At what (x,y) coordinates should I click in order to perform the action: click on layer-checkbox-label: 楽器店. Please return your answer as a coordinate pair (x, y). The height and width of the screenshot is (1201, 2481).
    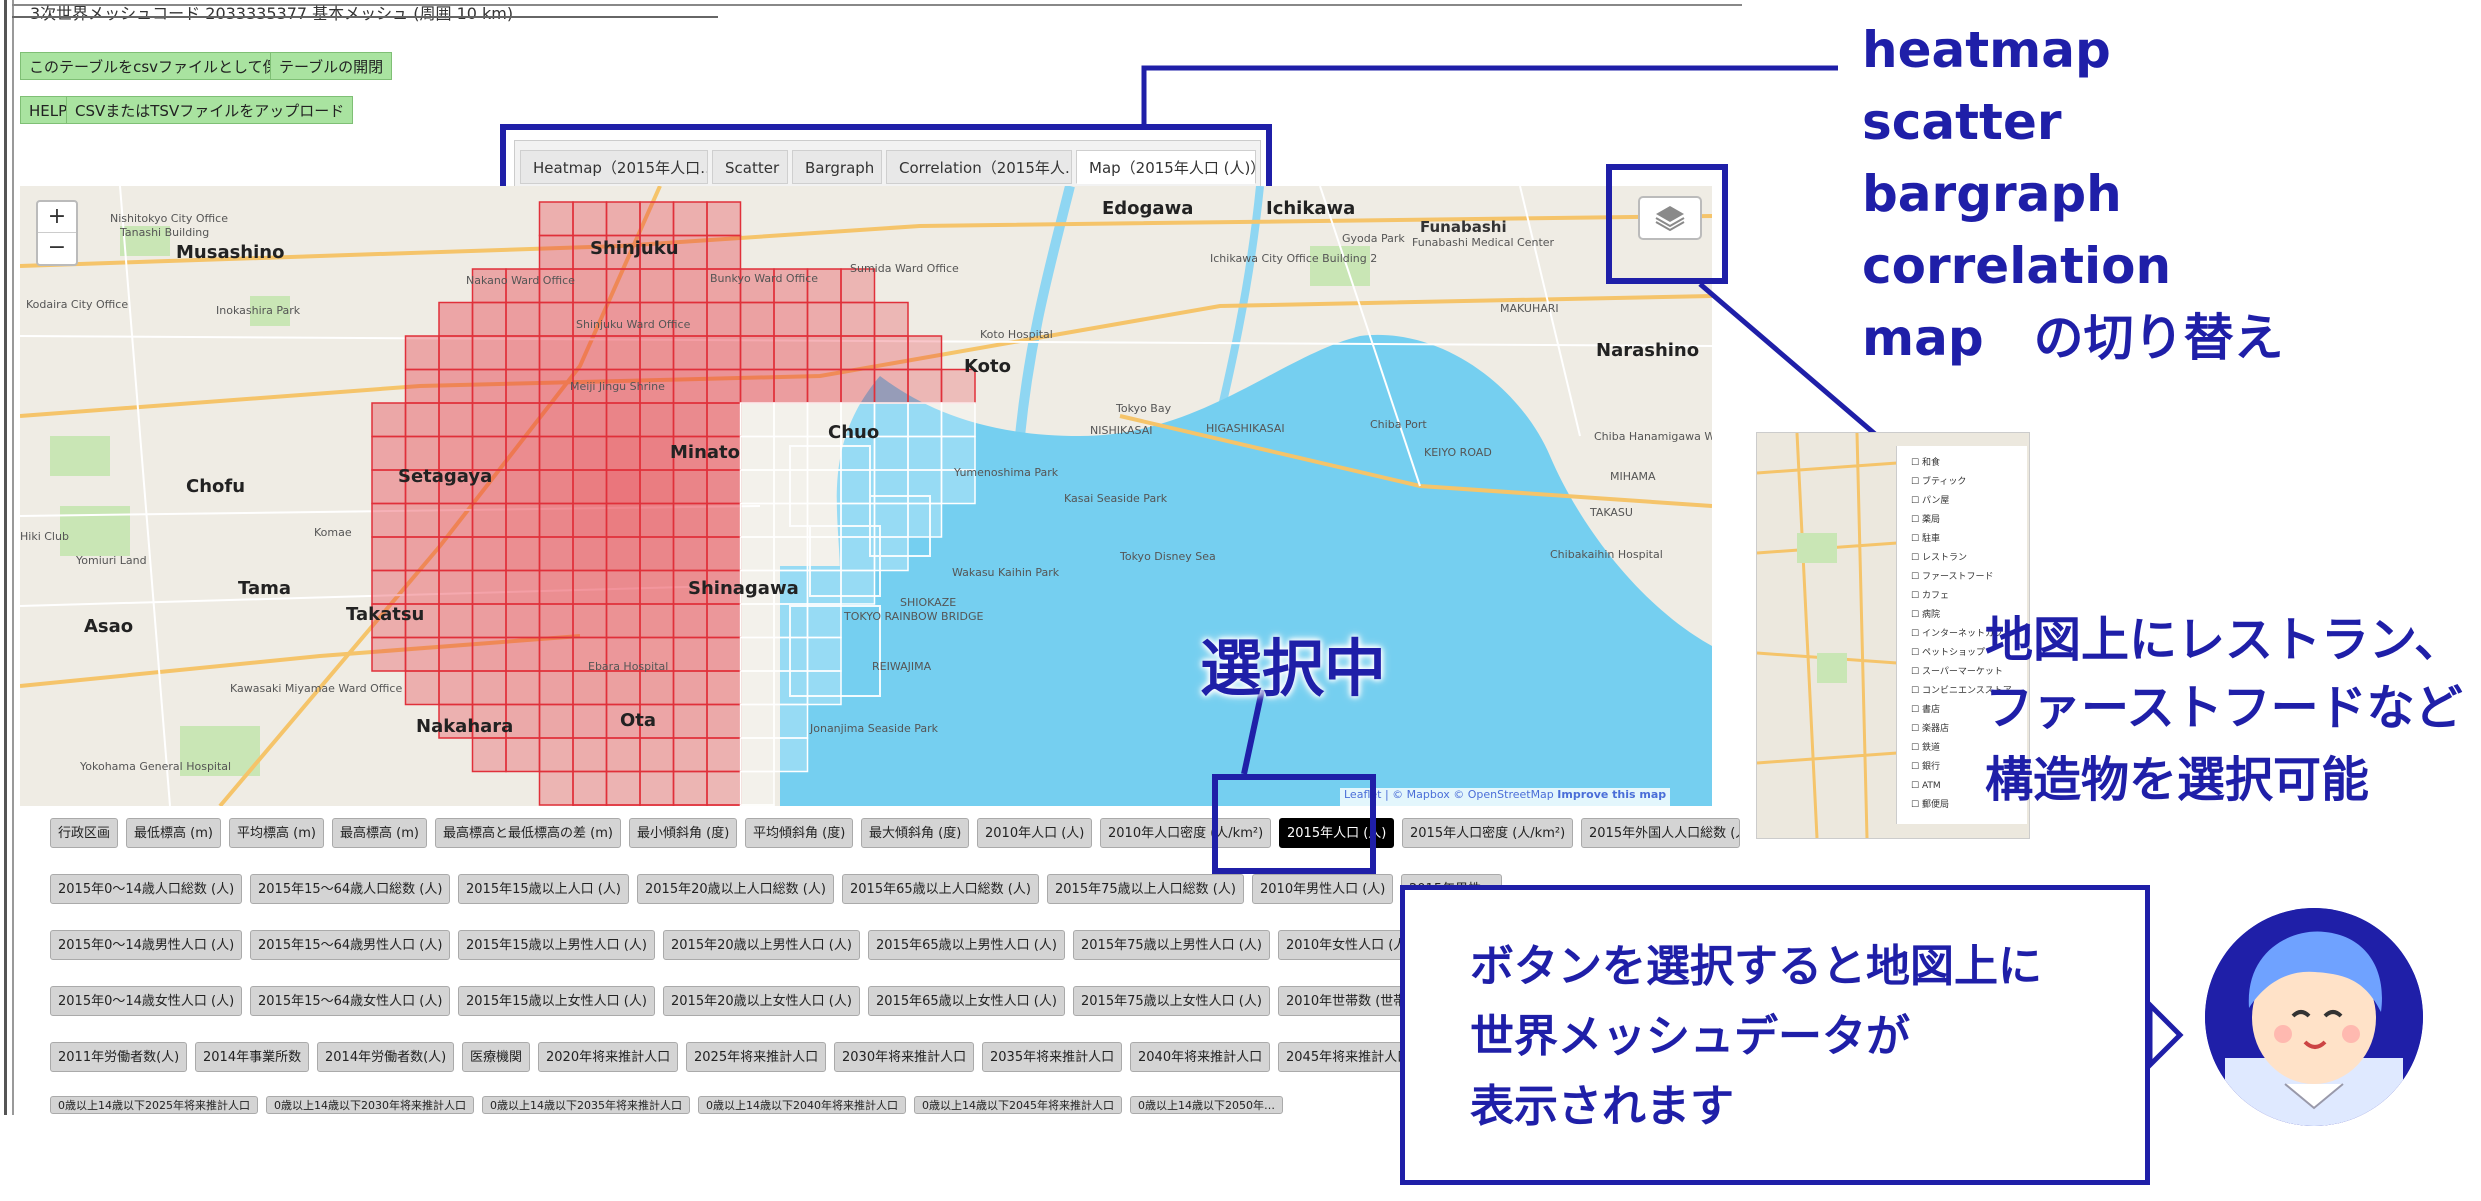
    Looking at the image, I should click on (1935, 729).